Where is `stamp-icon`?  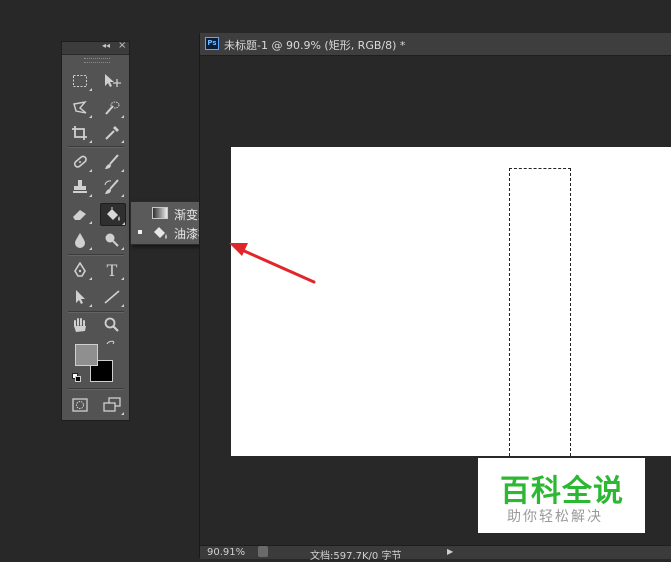
stamp-icon is located at coordinates (80, 186).